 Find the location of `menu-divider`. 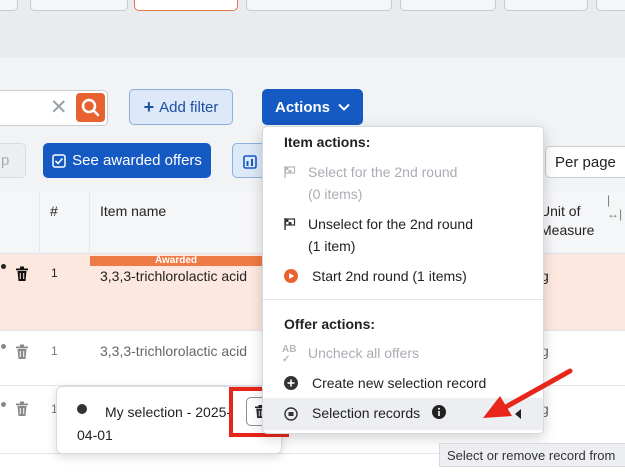

menu-divider is located at coordinates (403, 299).